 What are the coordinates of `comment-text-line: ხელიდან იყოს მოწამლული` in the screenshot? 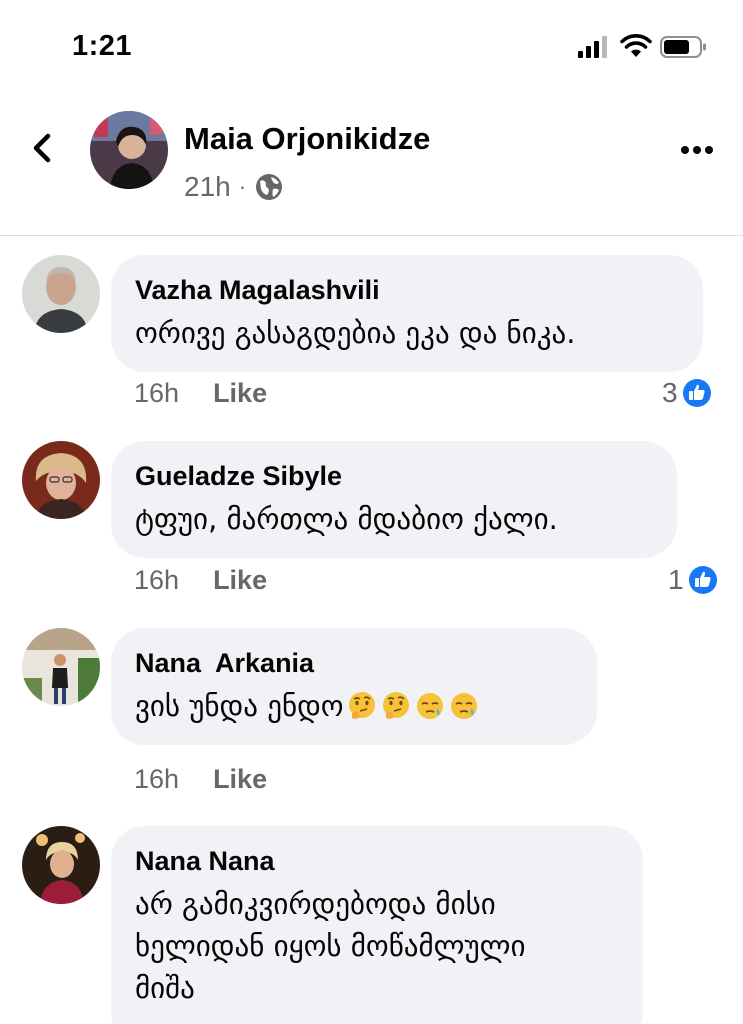 It's located at (330, 946).